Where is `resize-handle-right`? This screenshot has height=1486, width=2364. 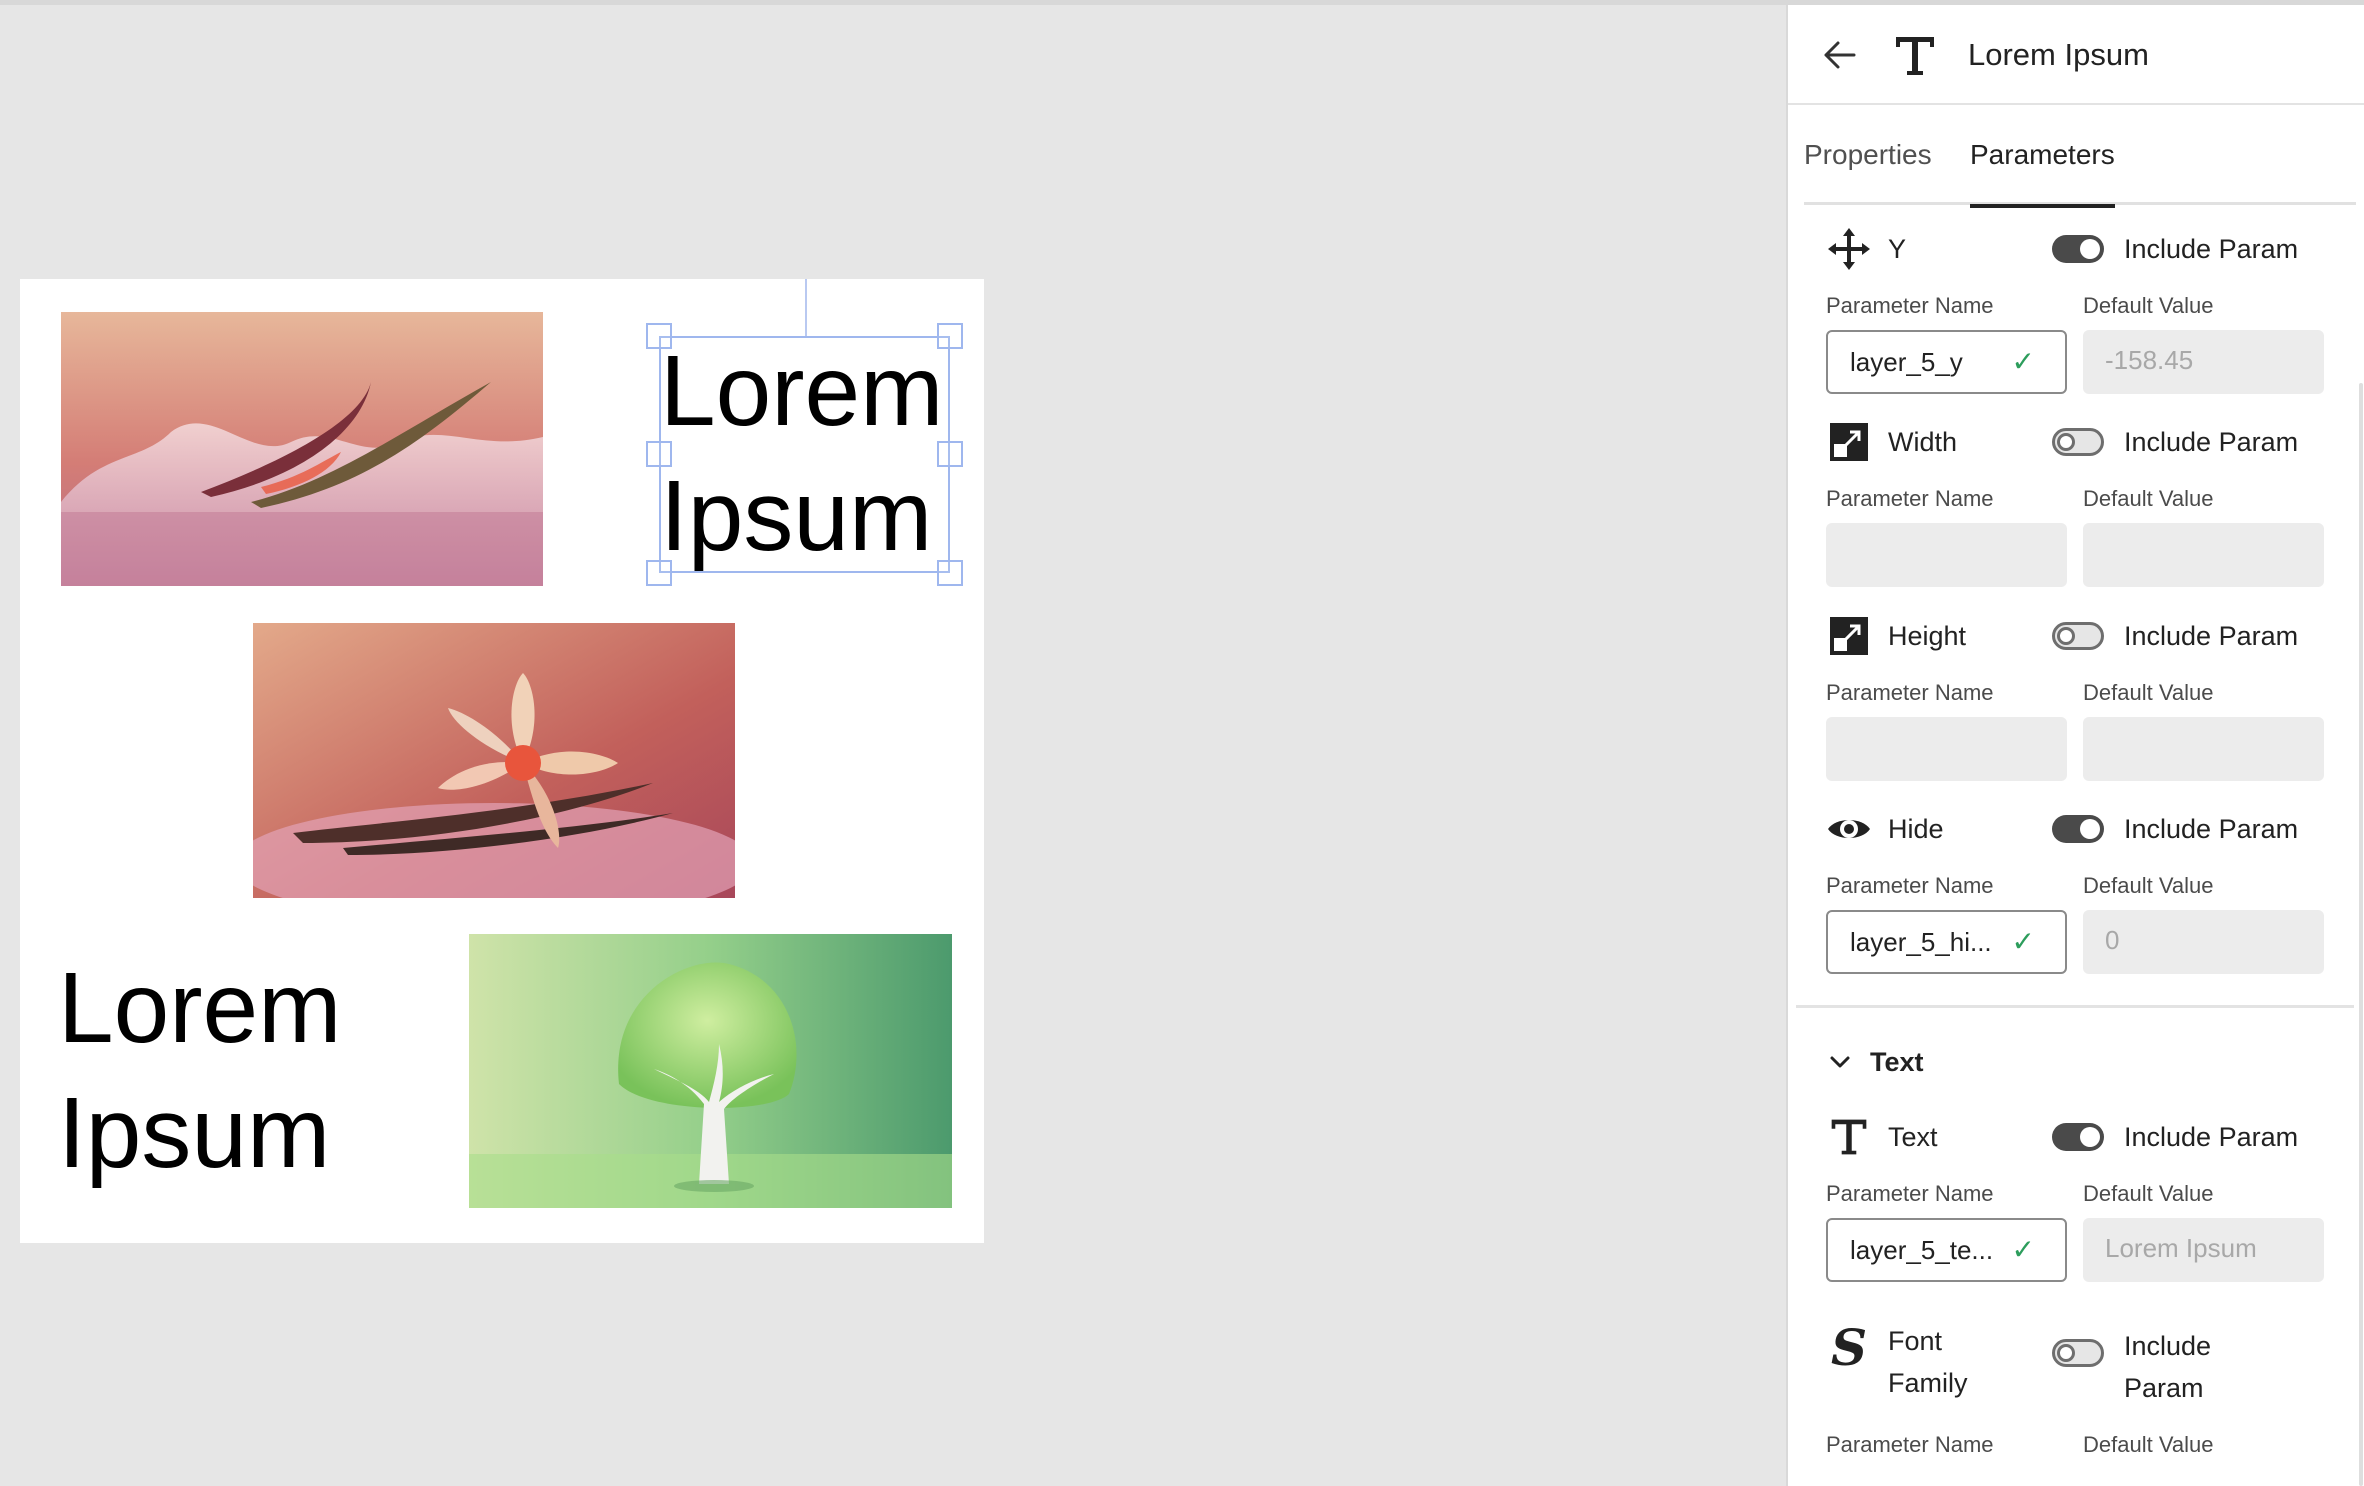 resize-handle-right is located at coordinates (950, 454).